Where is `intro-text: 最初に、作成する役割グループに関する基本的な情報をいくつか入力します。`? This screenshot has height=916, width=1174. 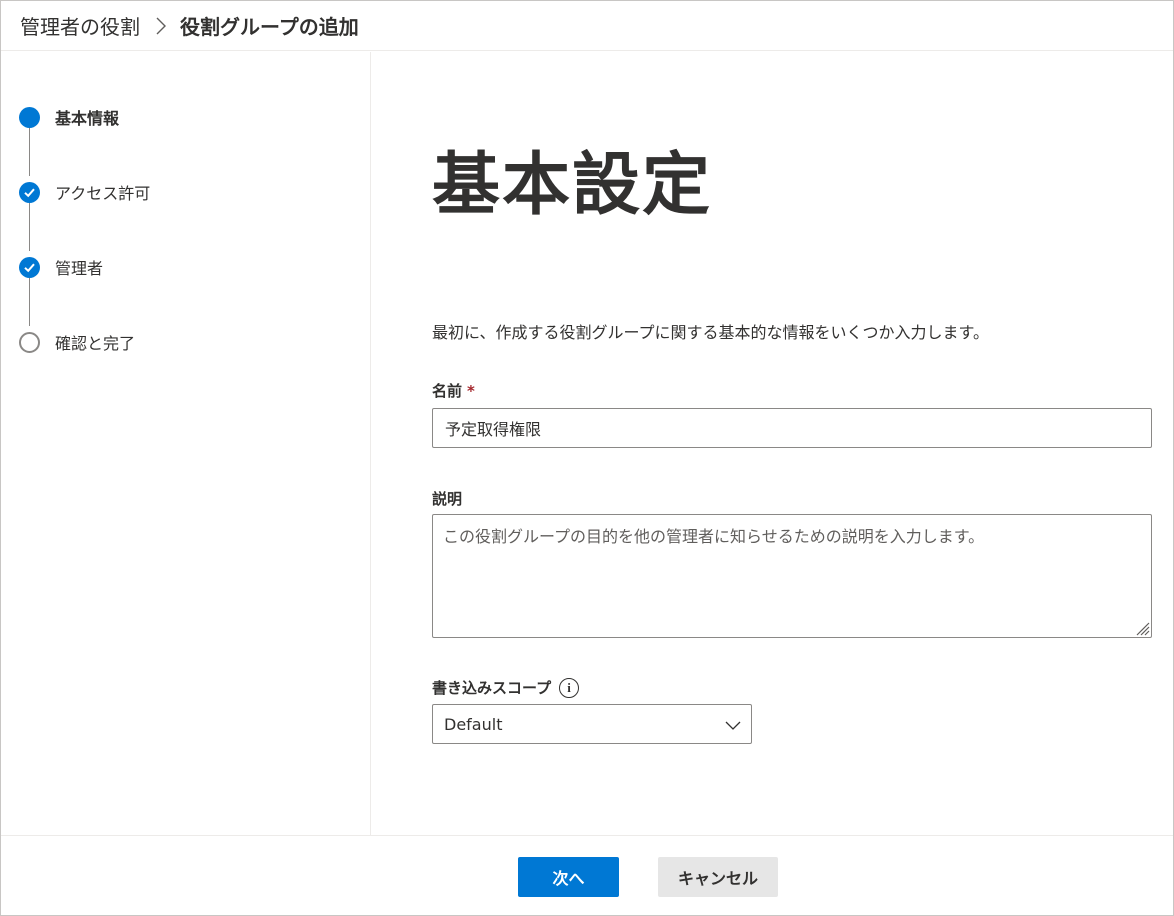
intro-text: 最初に、作成する役割グループに関する基本的な情報をいくつか入力します。 is located at coordinates (710, 332).